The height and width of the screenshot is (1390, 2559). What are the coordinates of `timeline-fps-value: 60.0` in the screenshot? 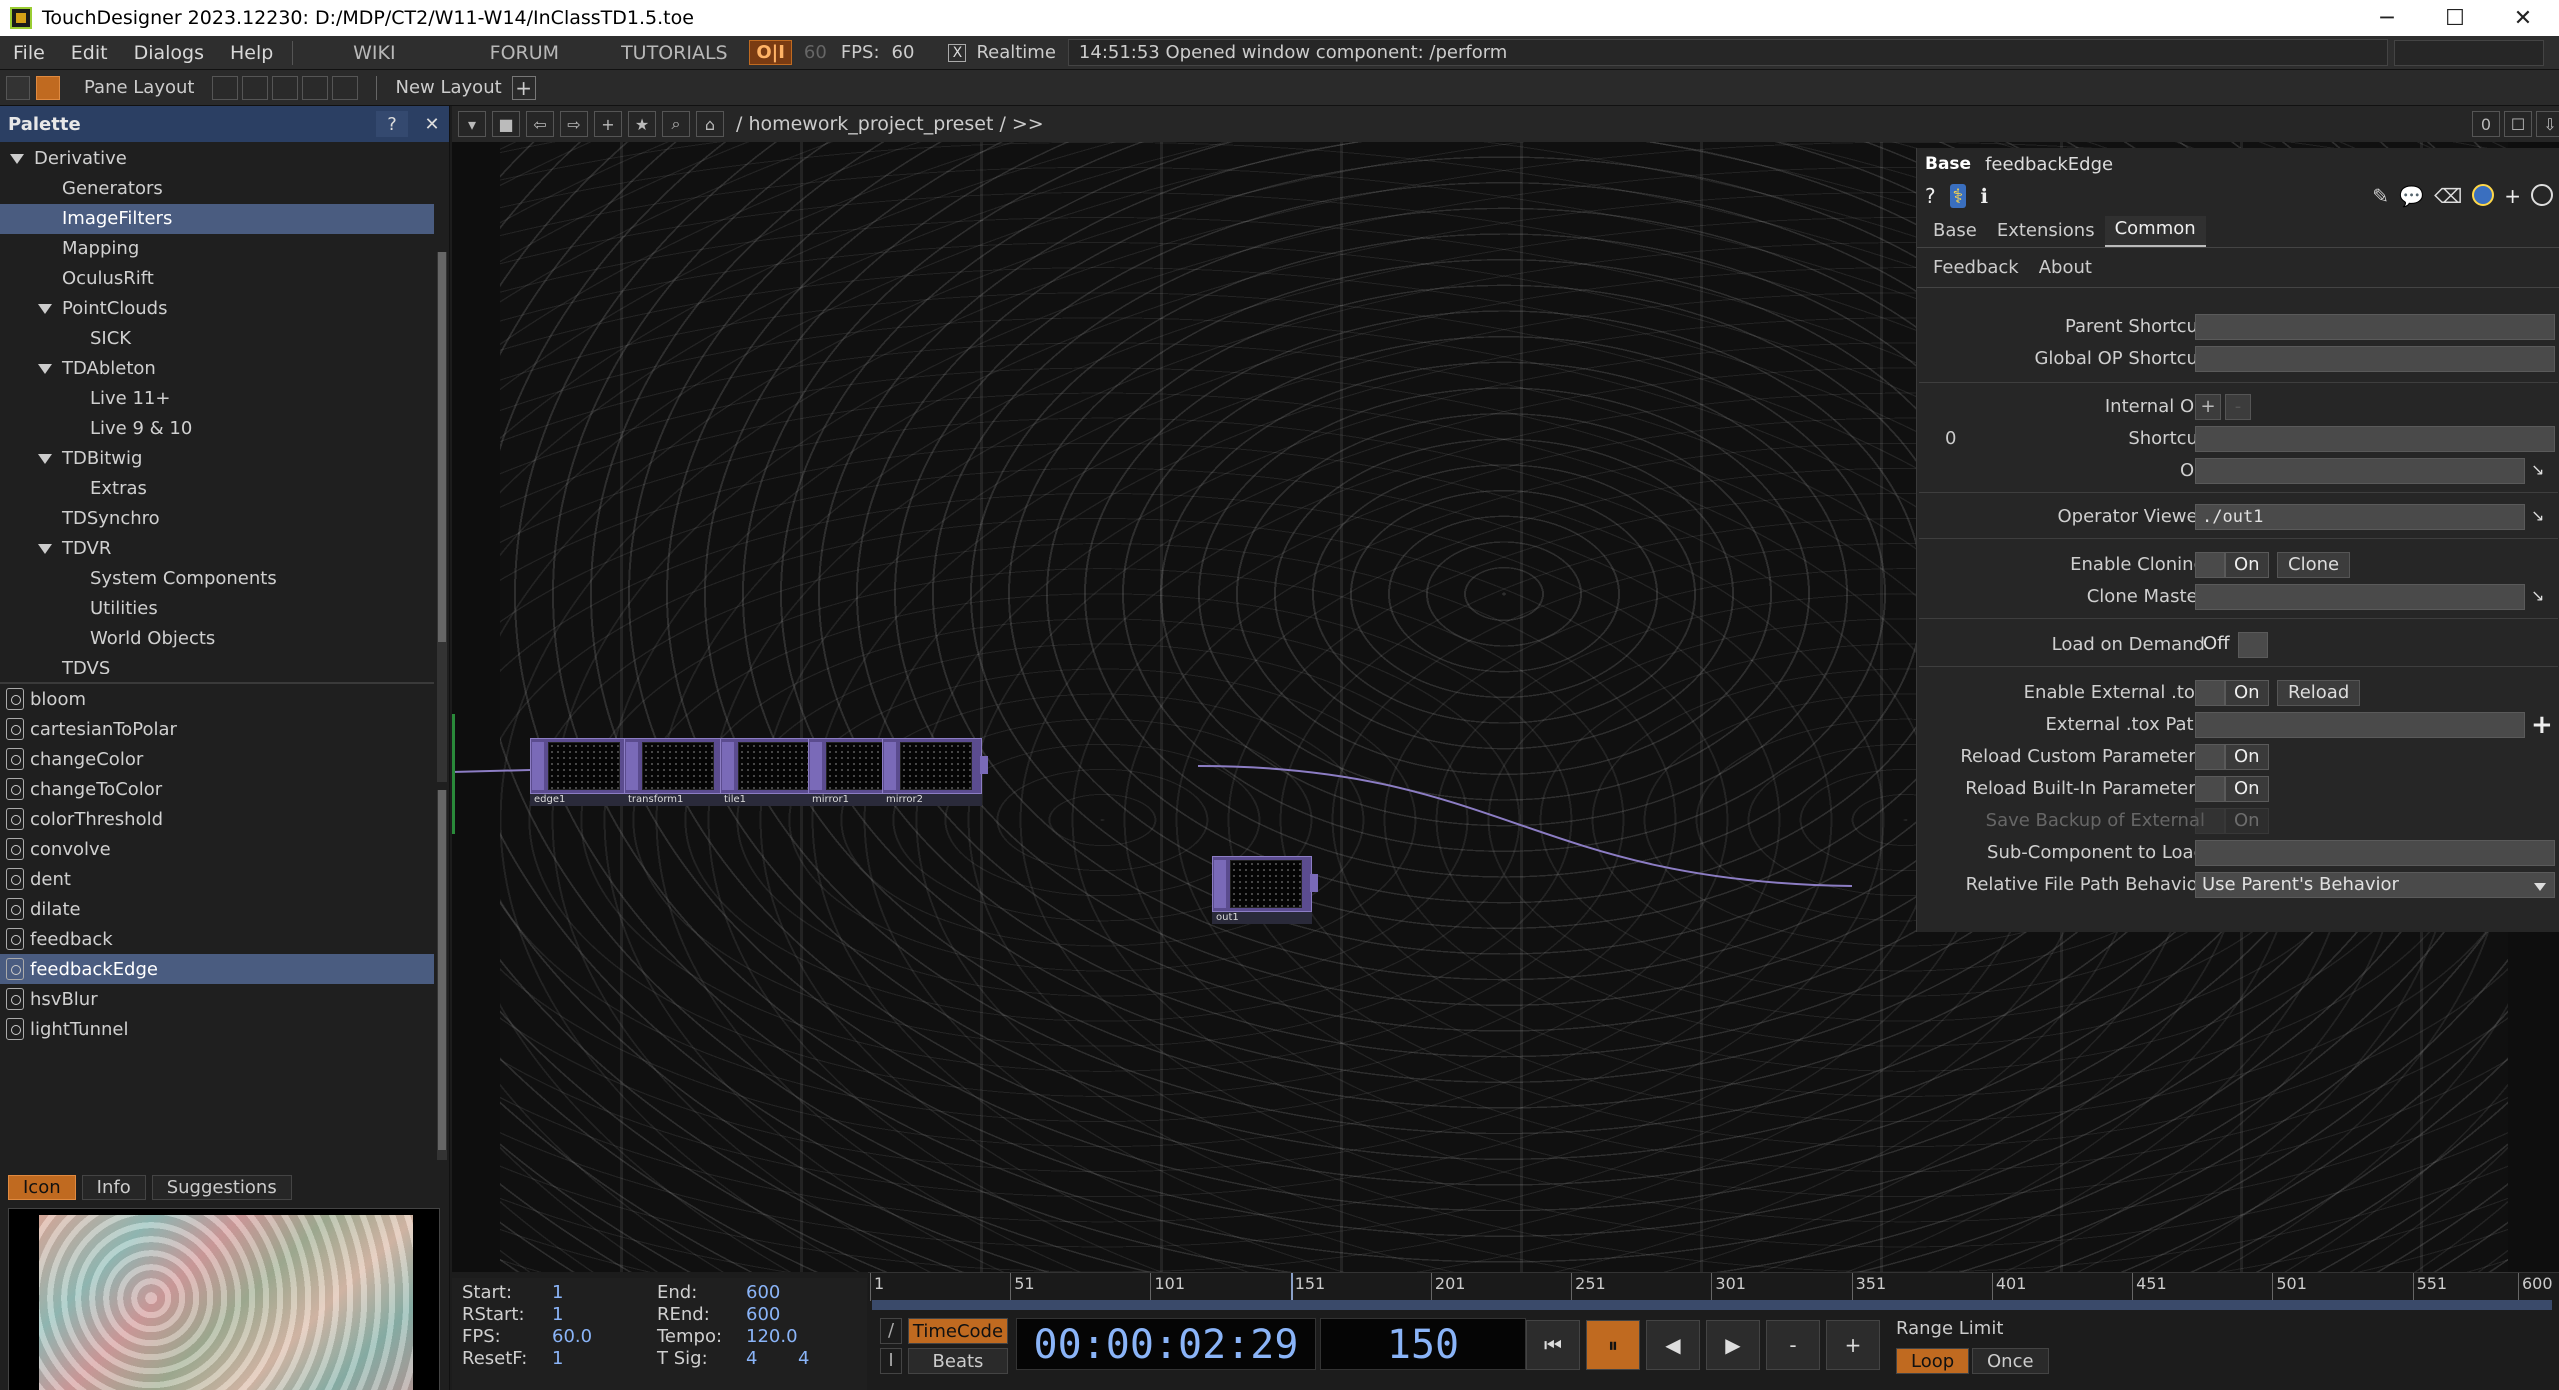 It's located at (572, 1336).